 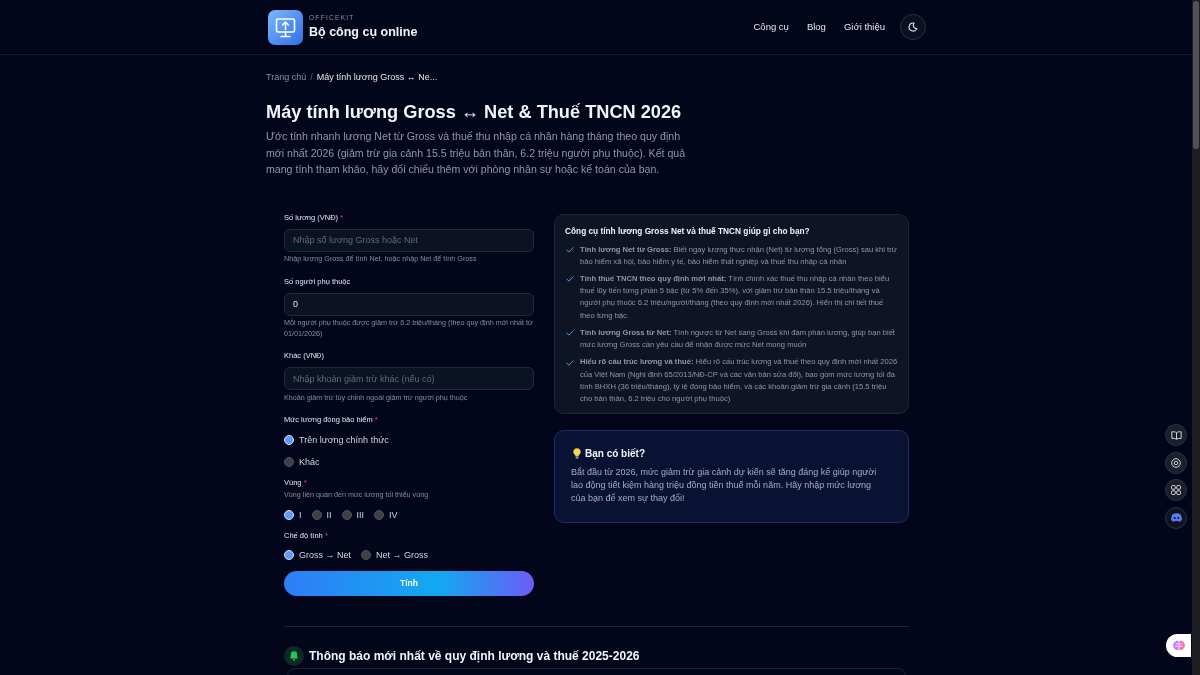 What do you see at coordinates (344, 439) in the screenshot?
I see `radio-label: Trên lương chính thức` at bounding box center [344, 439].